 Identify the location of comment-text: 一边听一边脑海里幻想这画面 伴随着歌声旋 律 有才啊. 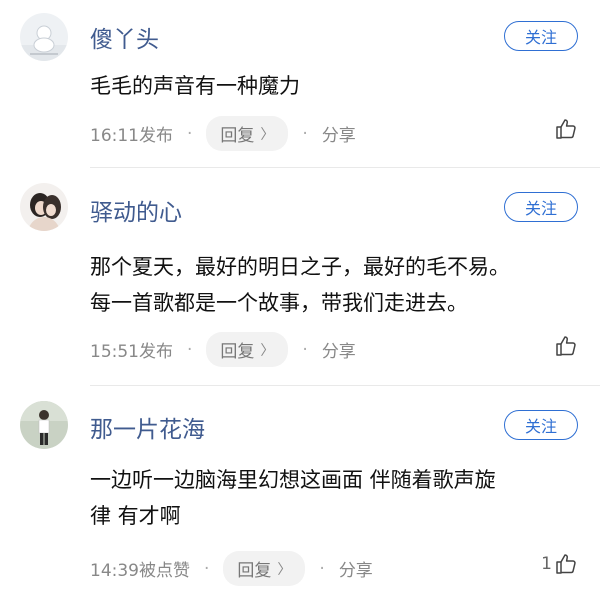
(335, 498).